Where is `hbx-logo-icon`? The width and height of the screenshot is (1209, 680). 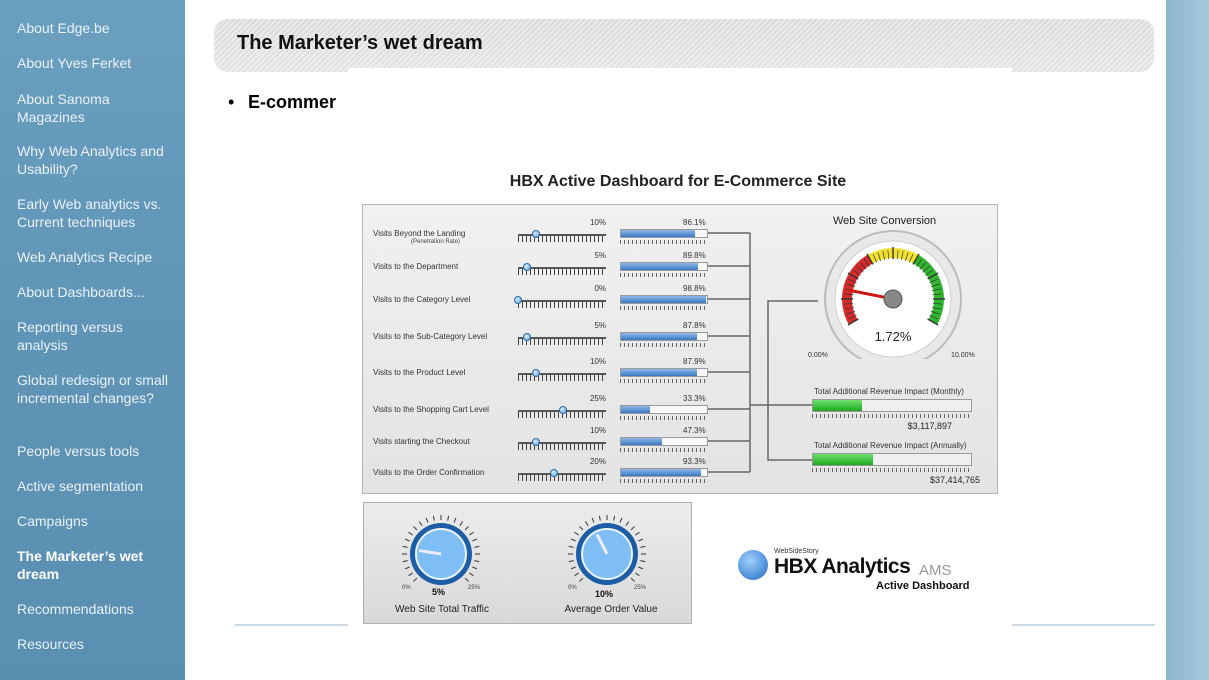
hbx-logo-icon is located at coordinates (753, 565).